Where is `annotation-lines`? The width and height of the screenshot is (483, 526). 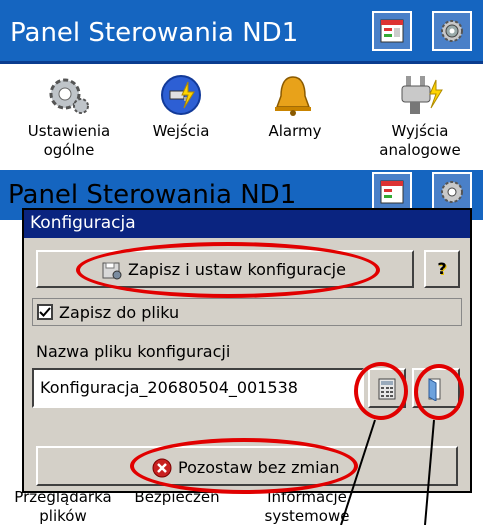 annotation-lines is located at coordinates (387, 472).